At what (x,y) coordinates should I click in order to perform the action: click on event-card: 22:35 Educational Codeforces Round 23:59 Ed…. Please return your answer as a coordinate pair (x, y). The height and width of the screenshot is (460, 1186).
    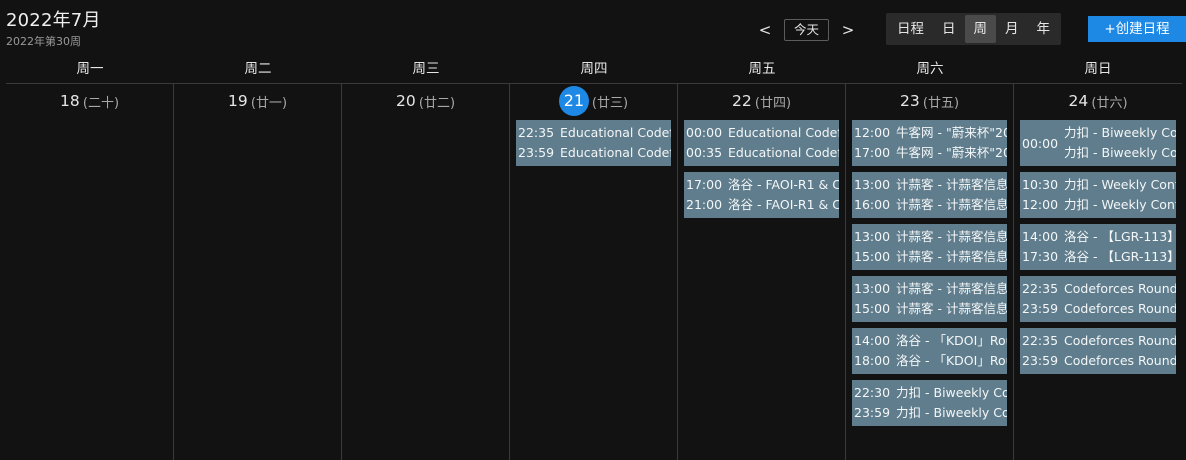
    Looking at the image, I should click on (593, 143).